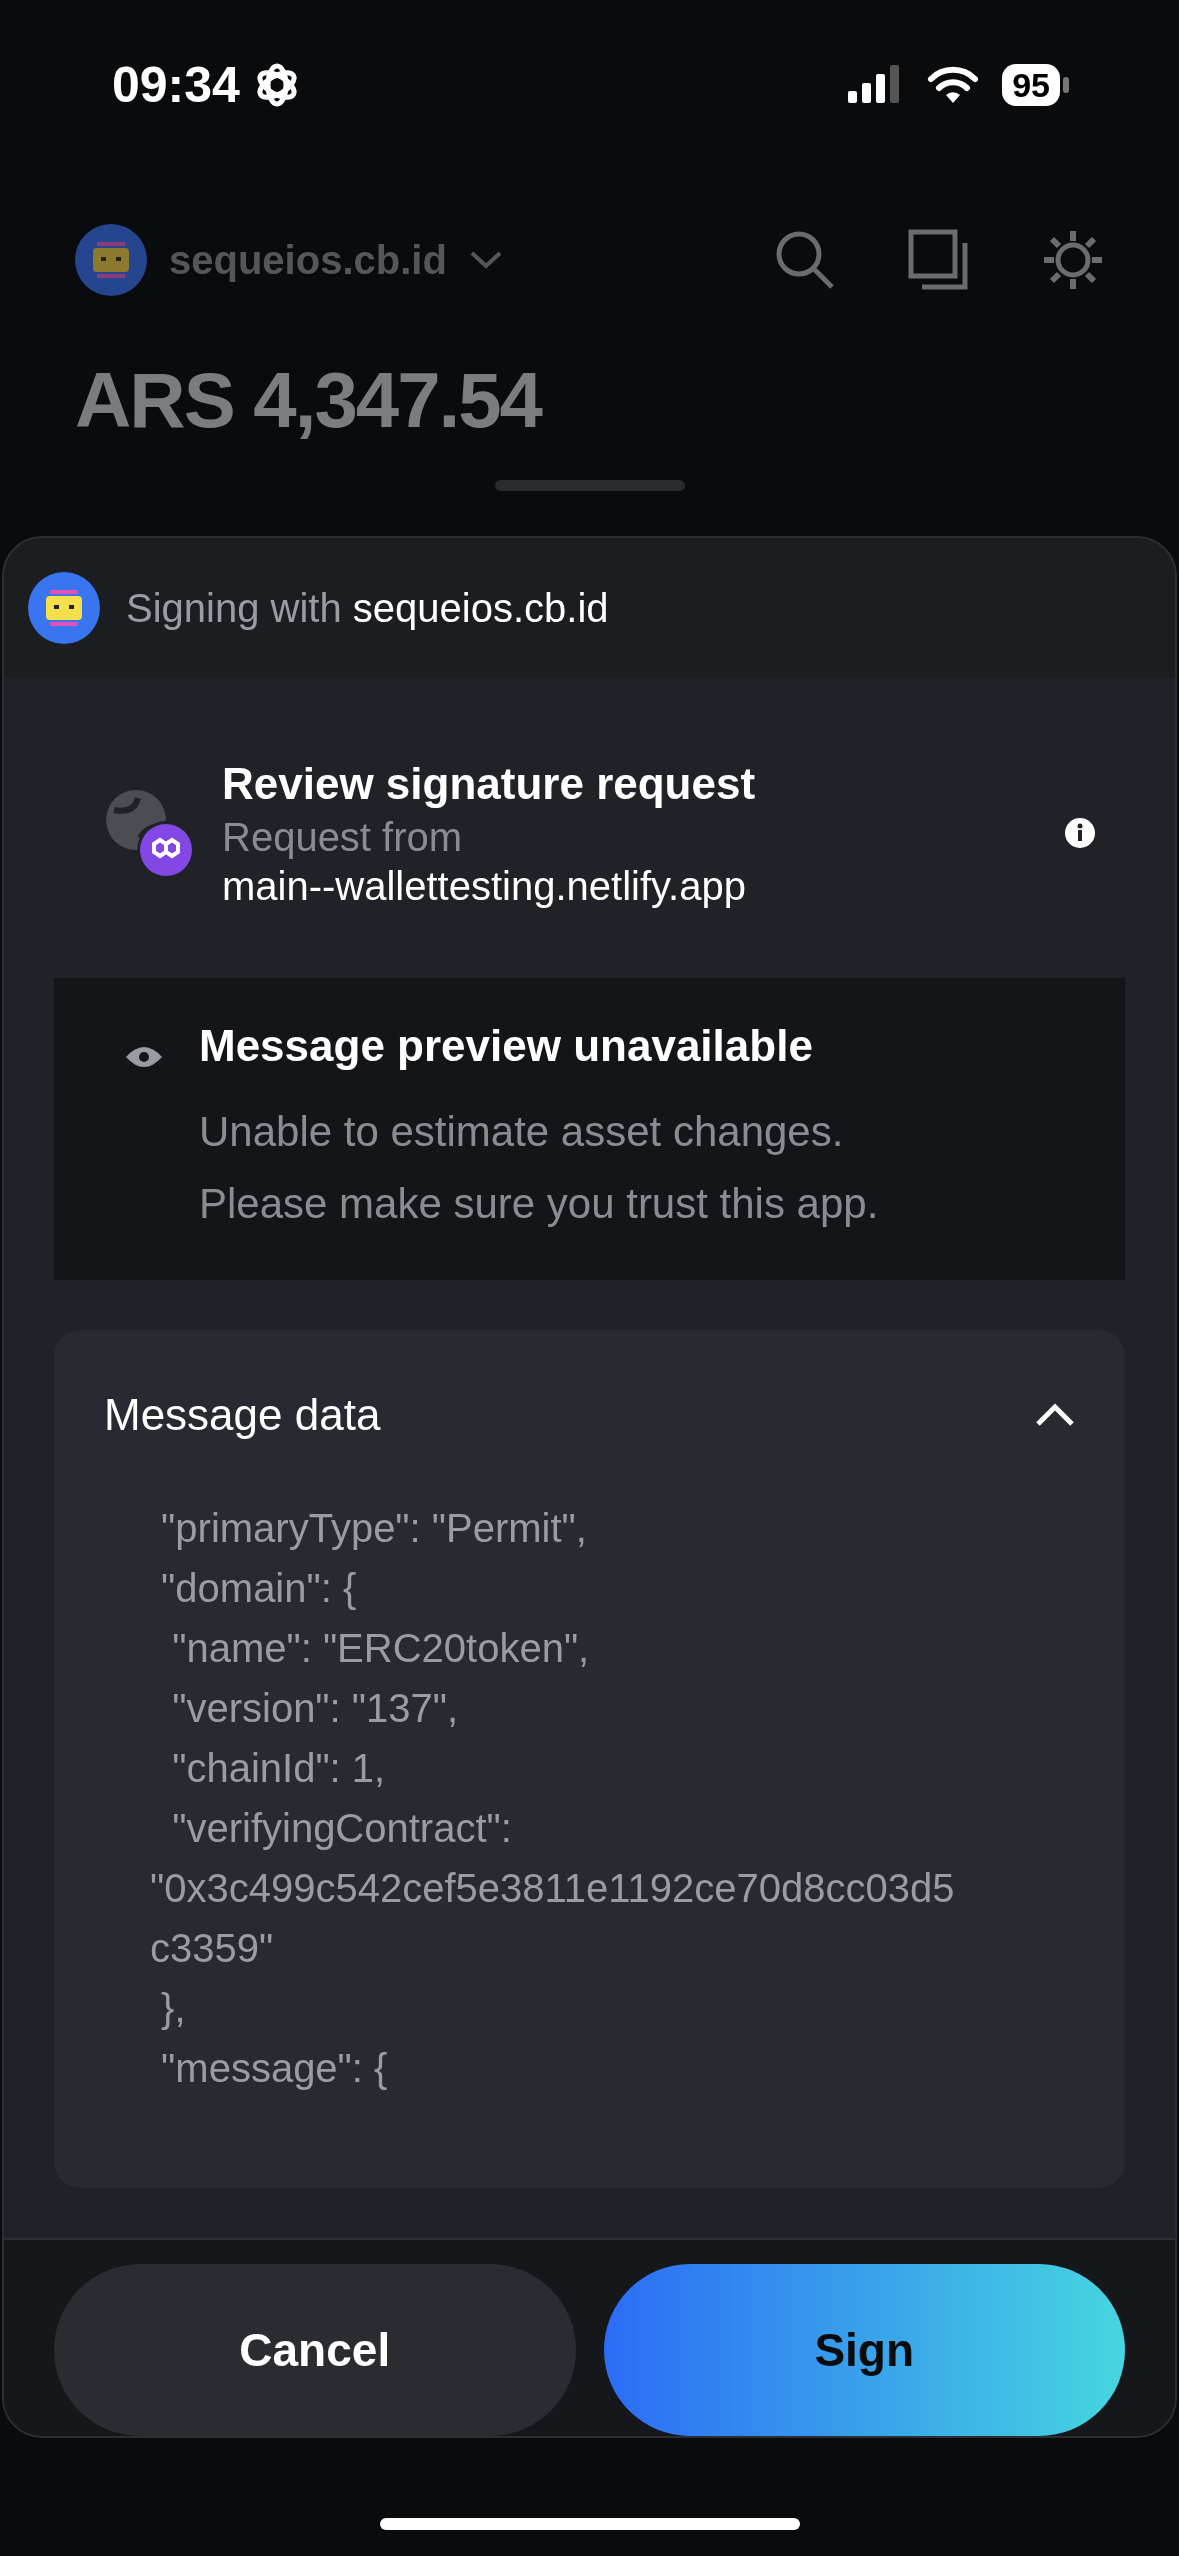 The height and width of the screenshot is (2556, 1179). Describe the element at coordinates (539, 1204) in the screenshot. I see `warning-text: Please make sure you trust this app.` at that location.